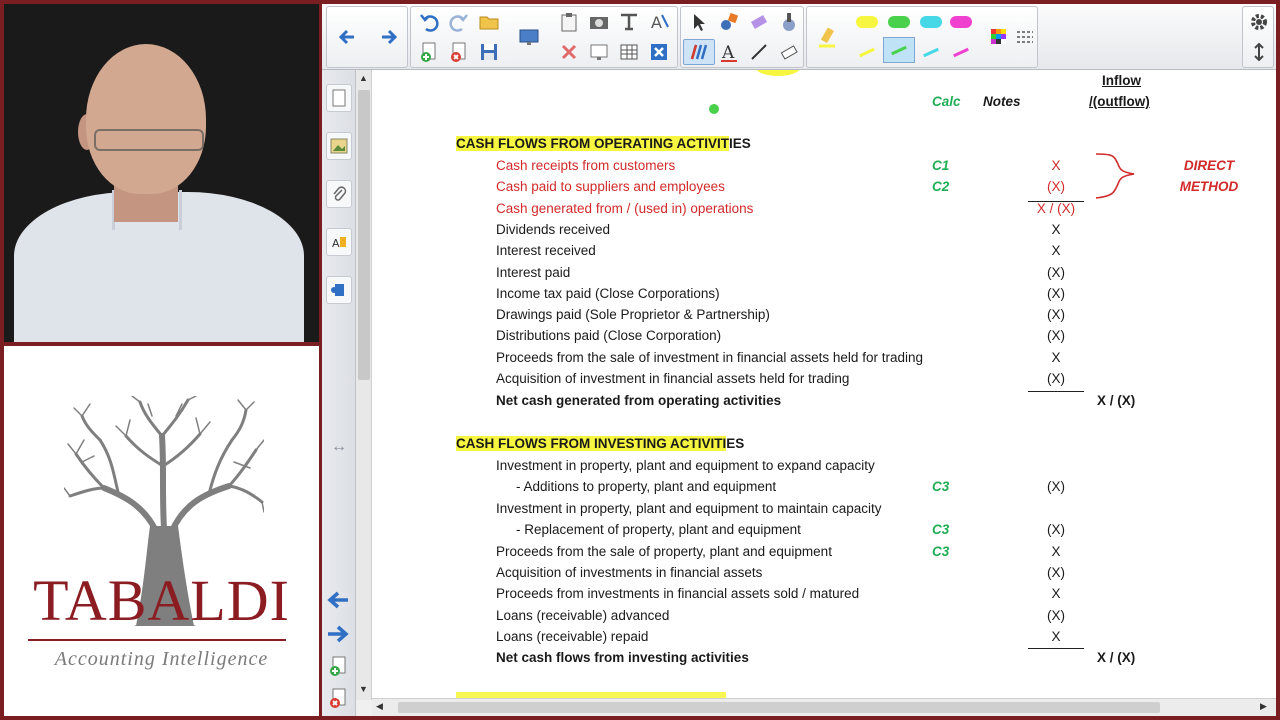  What do you see at coordinates (339, 393) in the screenshot?
I see `side-tabs: A ↔` at bounding box center [339, 393].